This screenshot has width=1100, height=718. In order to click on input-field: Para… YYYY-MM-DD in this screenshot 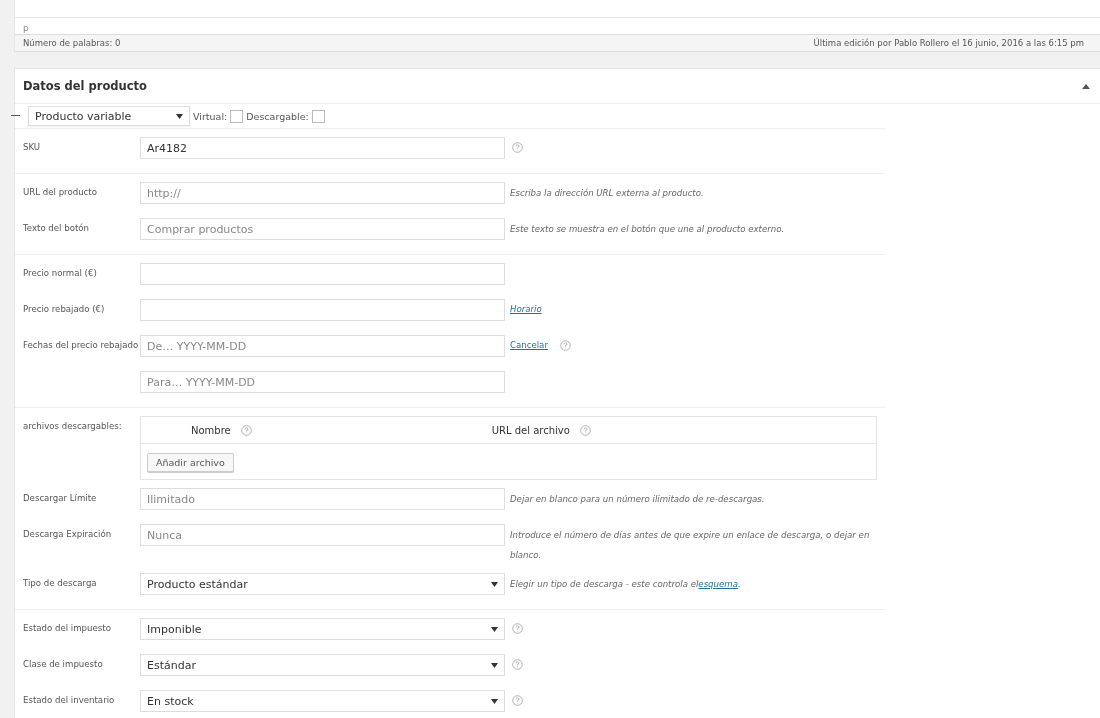, I will do `click(322, 382)`.